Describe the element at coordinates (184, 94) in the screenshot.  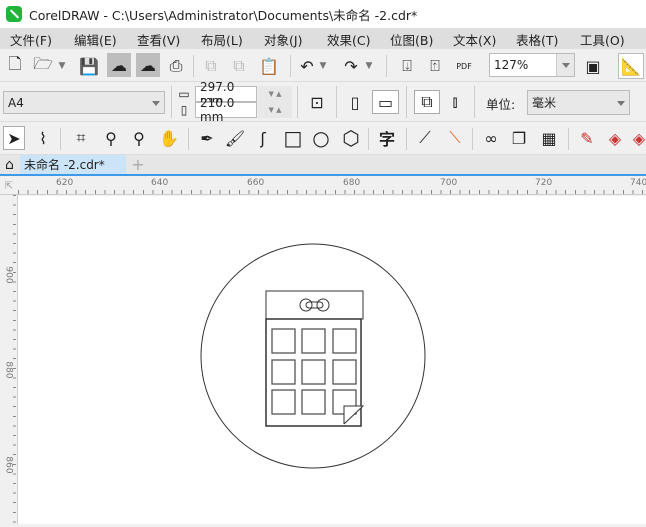
I see `page-width-icon: ▭` at that location.